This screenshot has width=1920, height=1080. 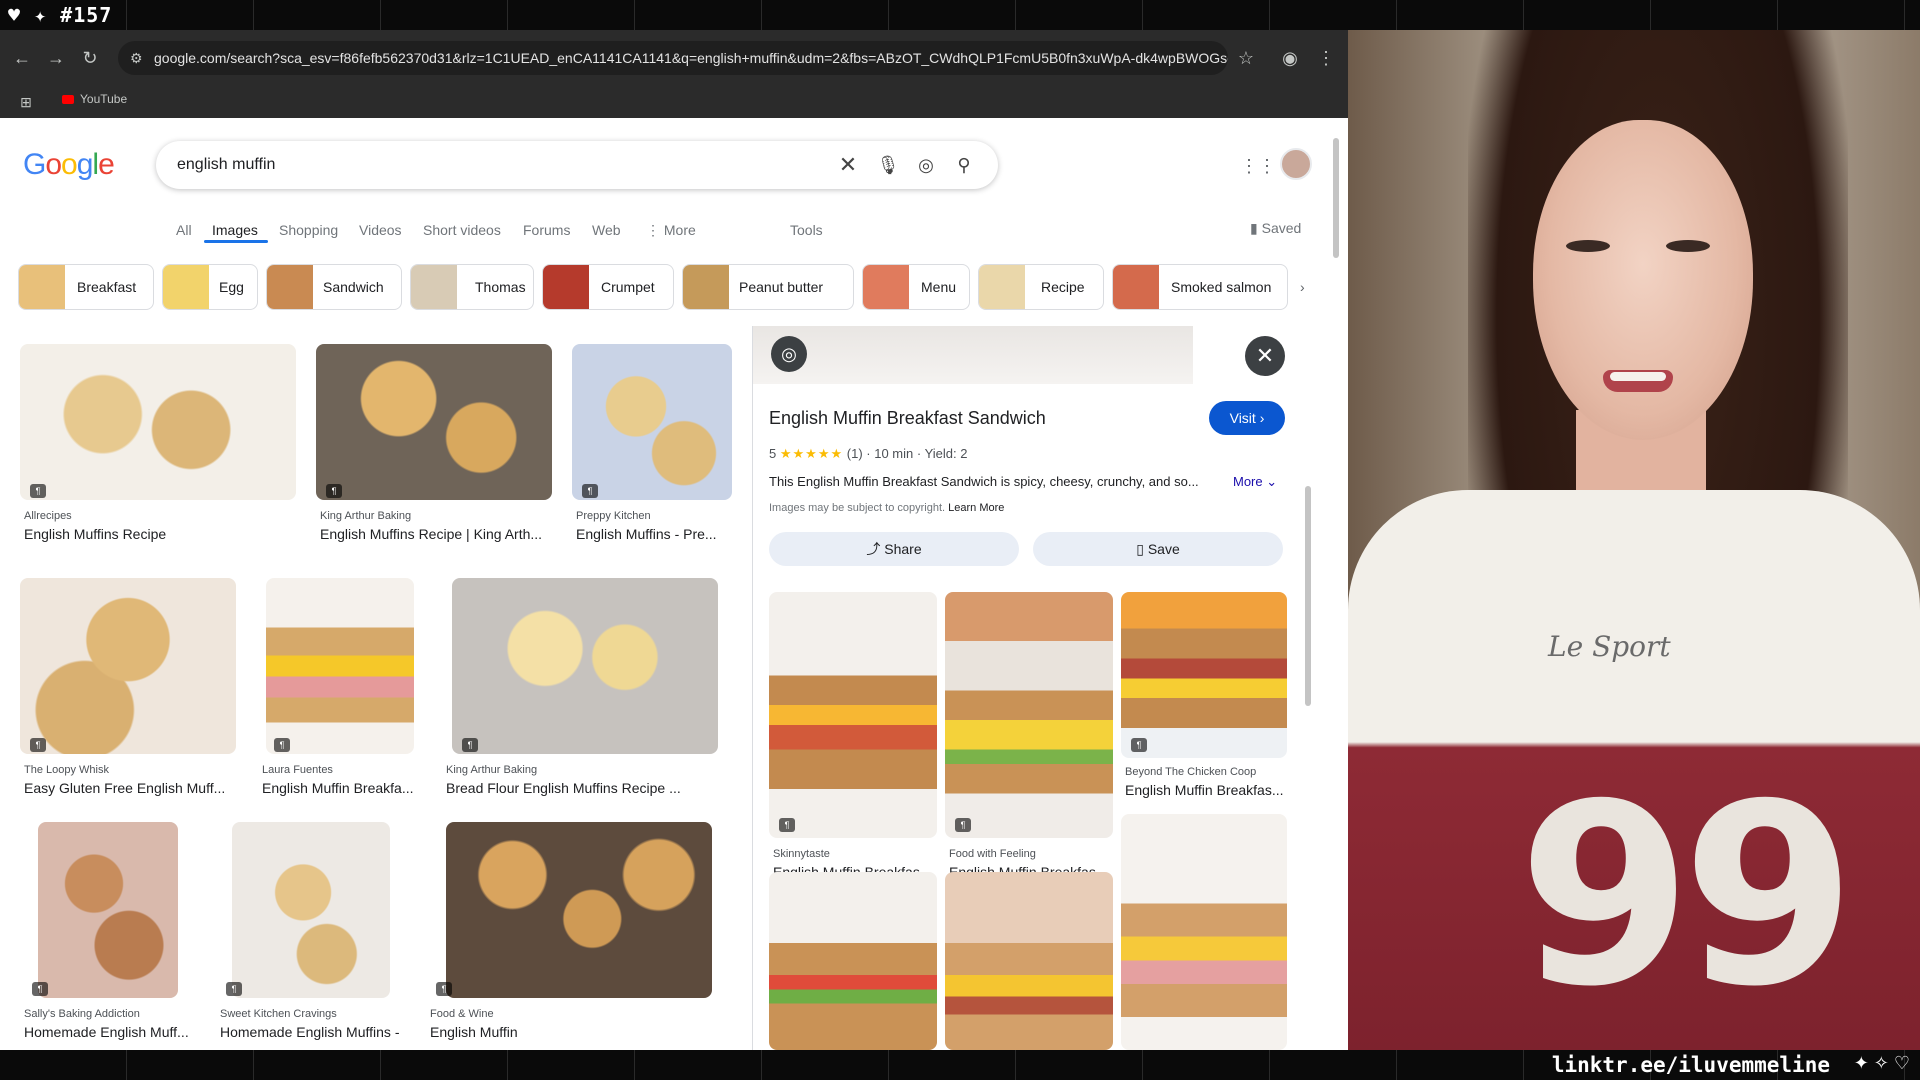 I want to click on saved-button: ▮ Saved, so click(x=1275, y=228).